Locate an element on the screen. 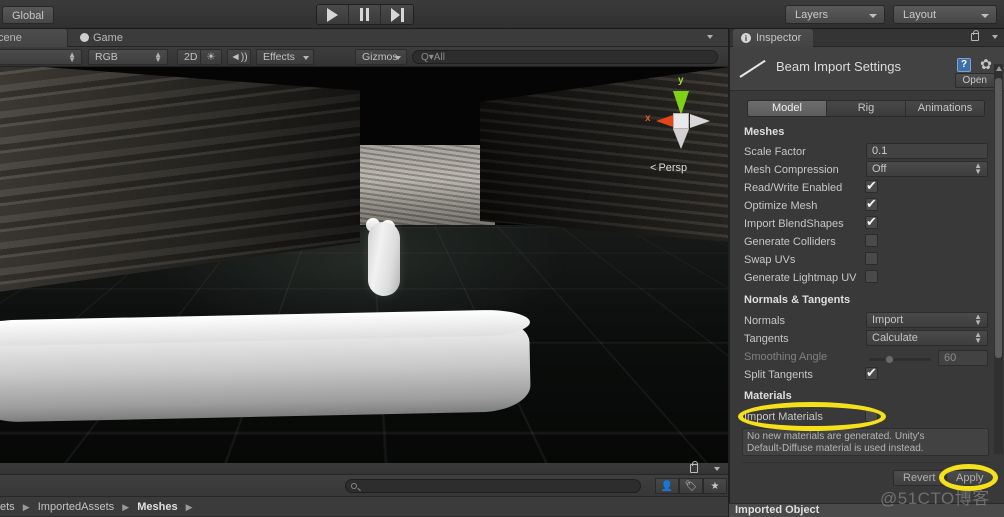  step-button is located at coordinates (397, 14).